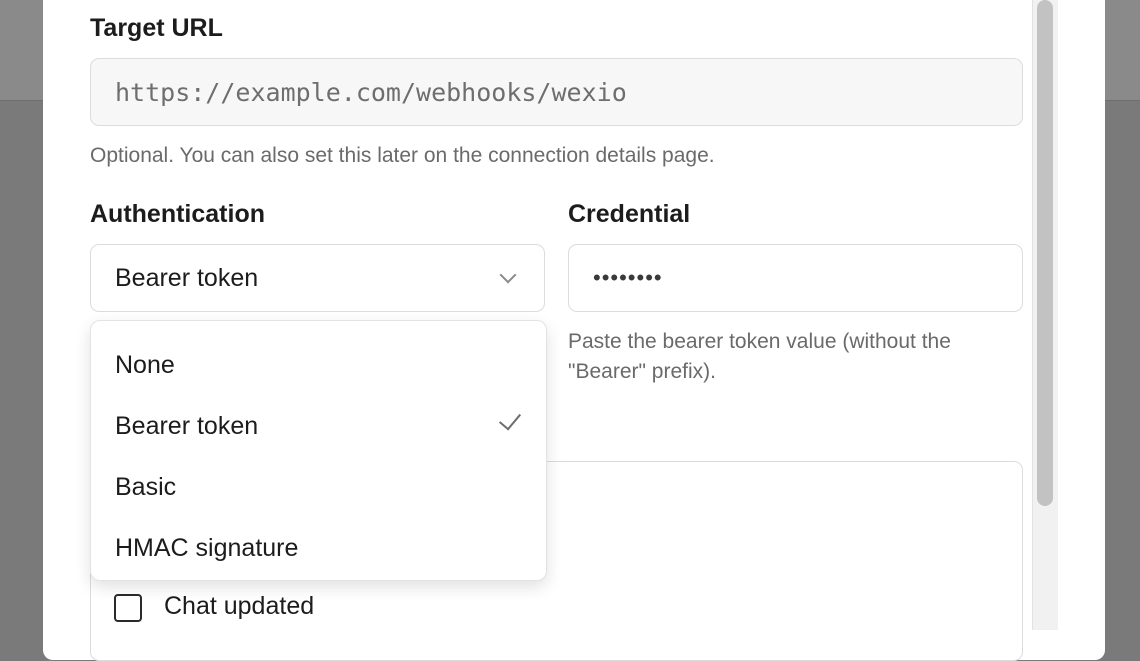 Image resolution: width=1140 pixels, height=661 pixels. I want to click on target-url-placeholder: https://example.com/webhooks/wexio, so click(371, 92).